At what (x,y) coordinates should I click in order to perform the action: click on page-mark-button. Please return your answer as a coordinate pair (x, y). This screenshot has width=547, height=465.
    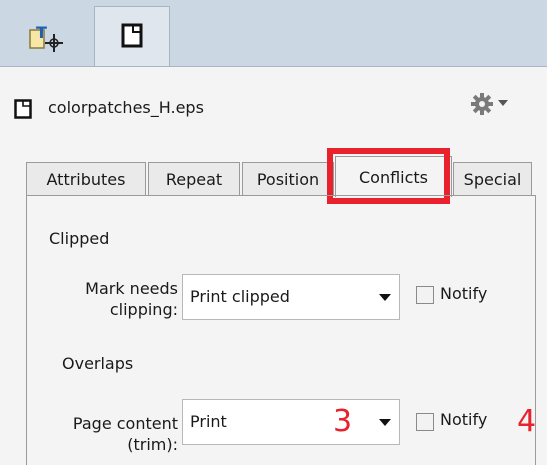
    Looking at the image, I should click on (132, 36).